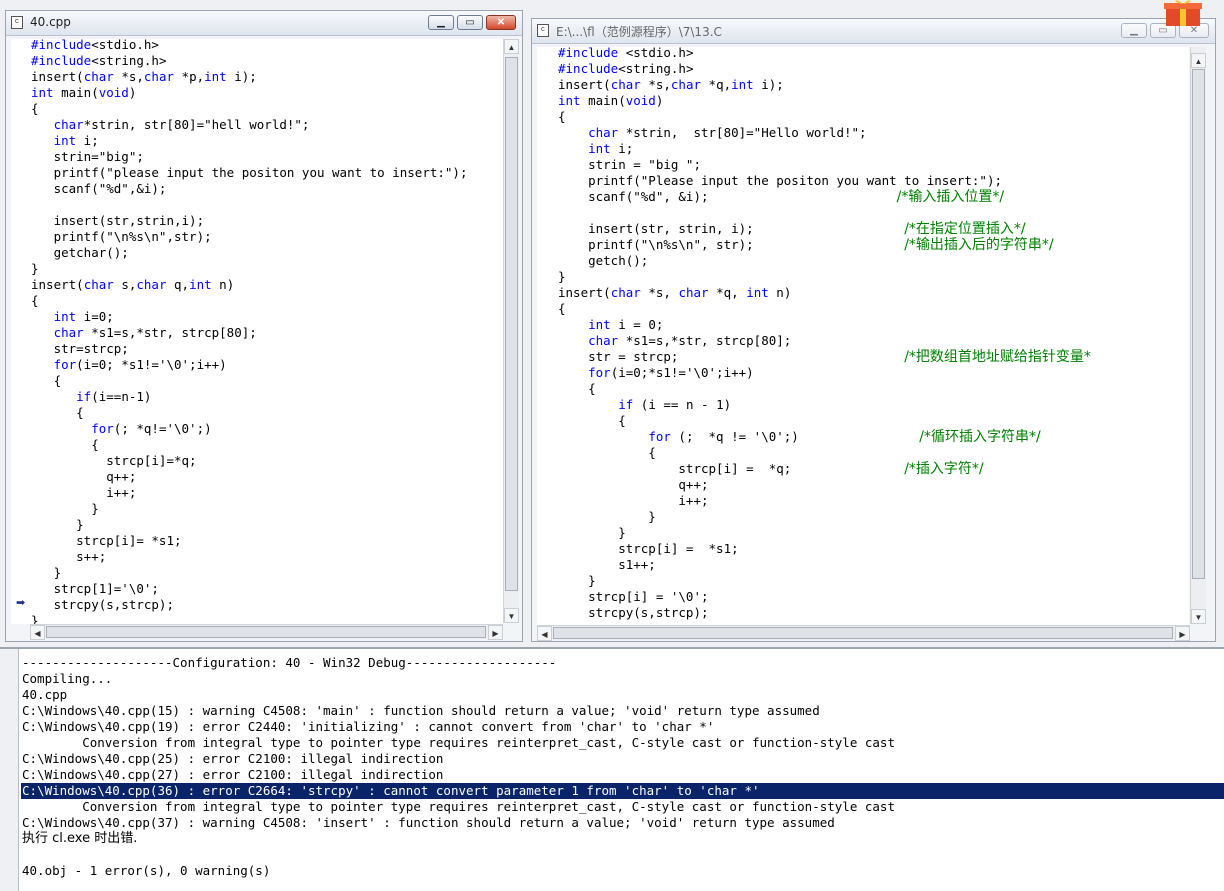  Describe the element at coordinates (249, 285) in the screenshot. I see `code-line: insert(char s,char q,int n)` at that location.